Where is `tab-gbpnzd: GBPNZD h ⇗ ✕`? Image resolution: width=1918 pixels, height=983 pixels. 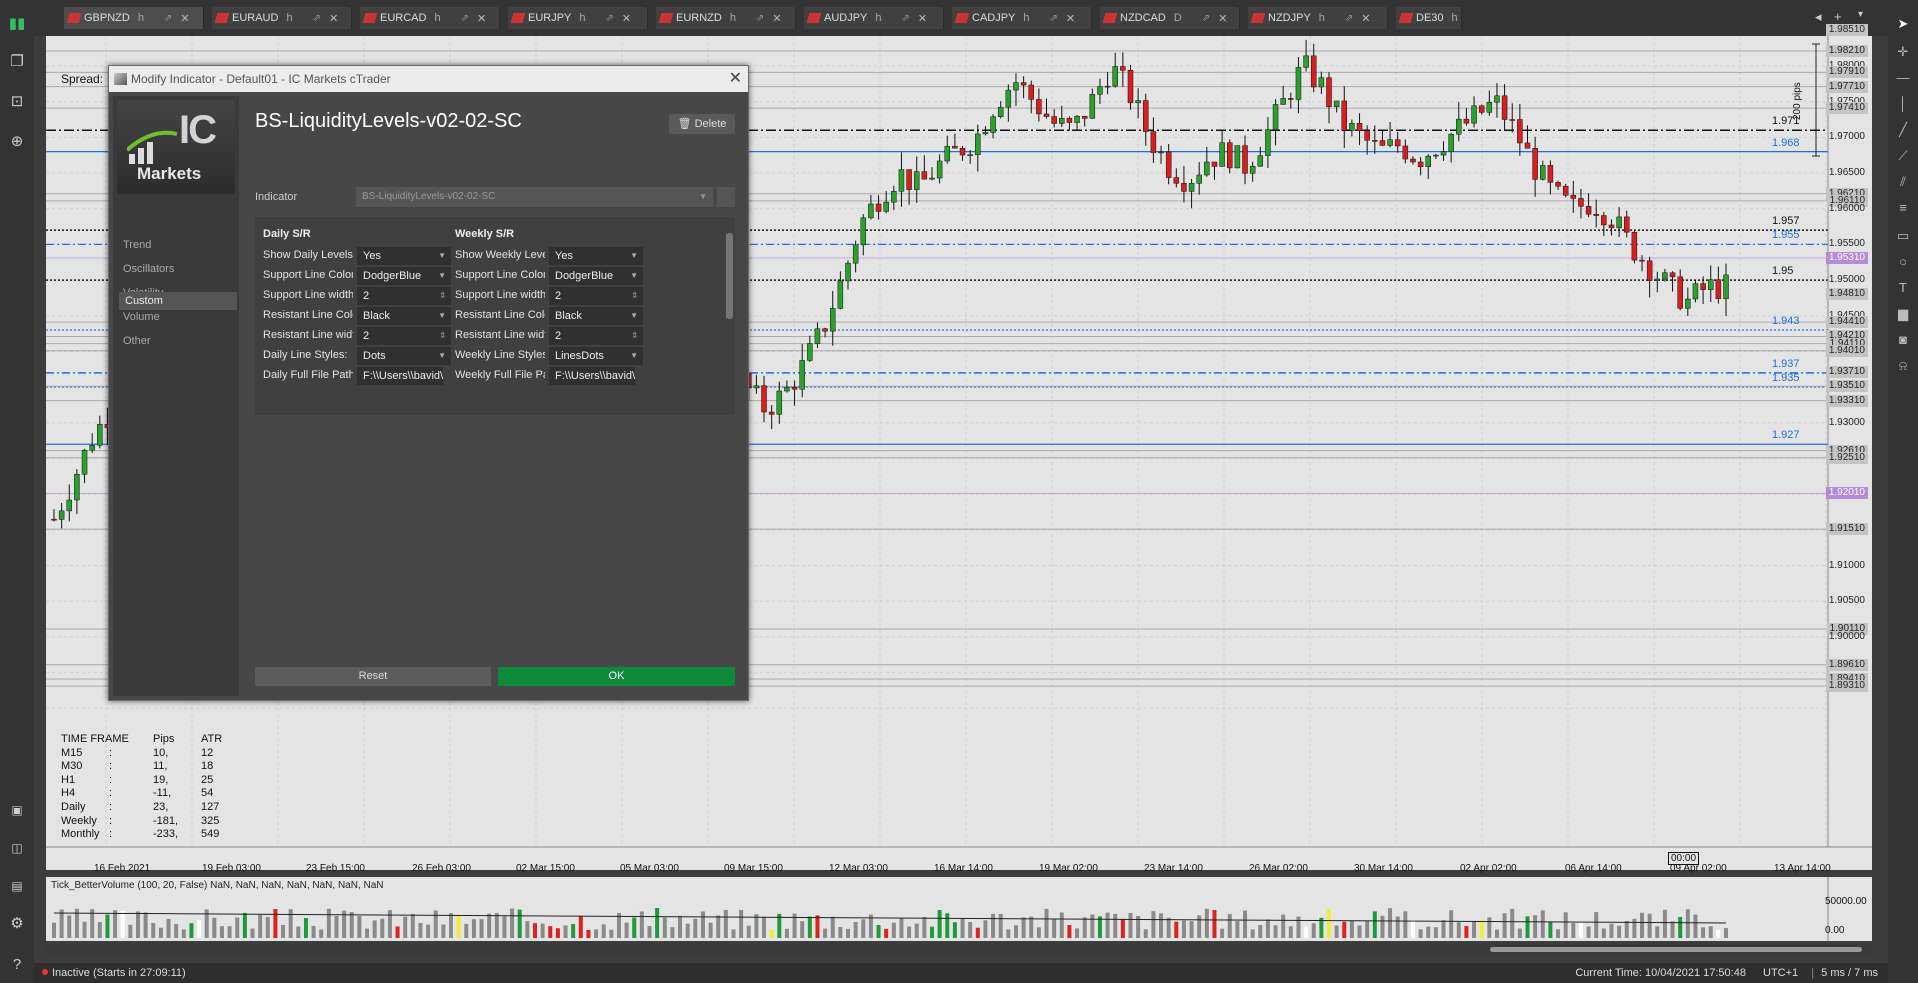 tab-gbpnzd: GBPNZD h ⇗ ✕ is located at coordinates (134, 18).